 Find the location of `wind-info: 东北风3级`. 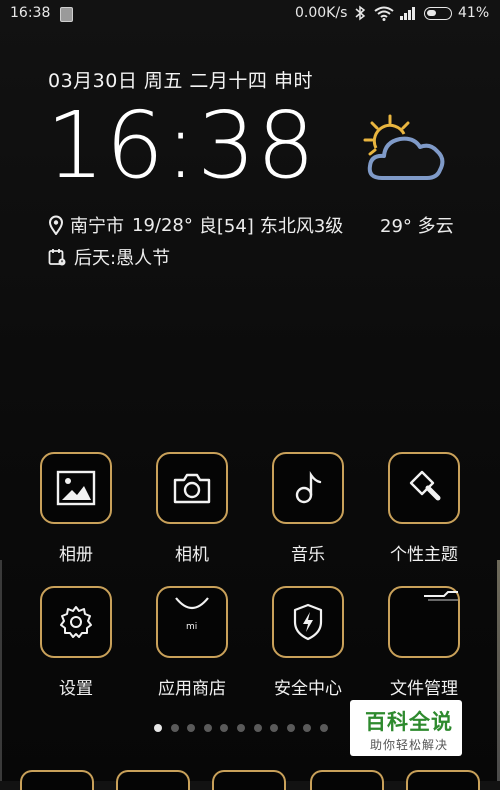

wind-info: 东北风3级 is located at coordinates (301, 226).